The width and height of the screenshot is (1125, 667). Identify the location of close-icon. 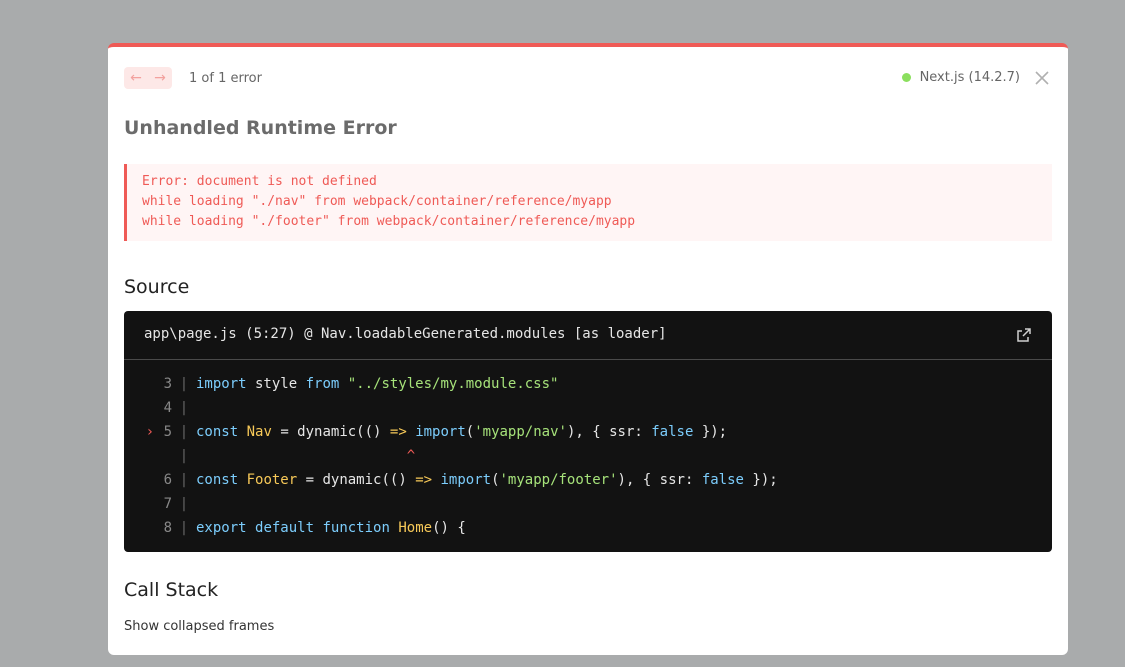
(1042, 78).